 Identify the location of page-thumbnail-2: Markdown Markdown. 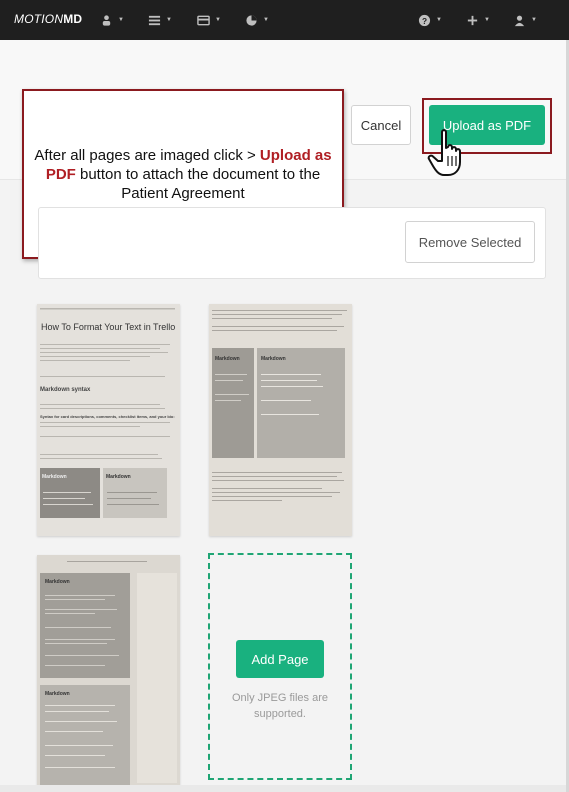
(280, 420).